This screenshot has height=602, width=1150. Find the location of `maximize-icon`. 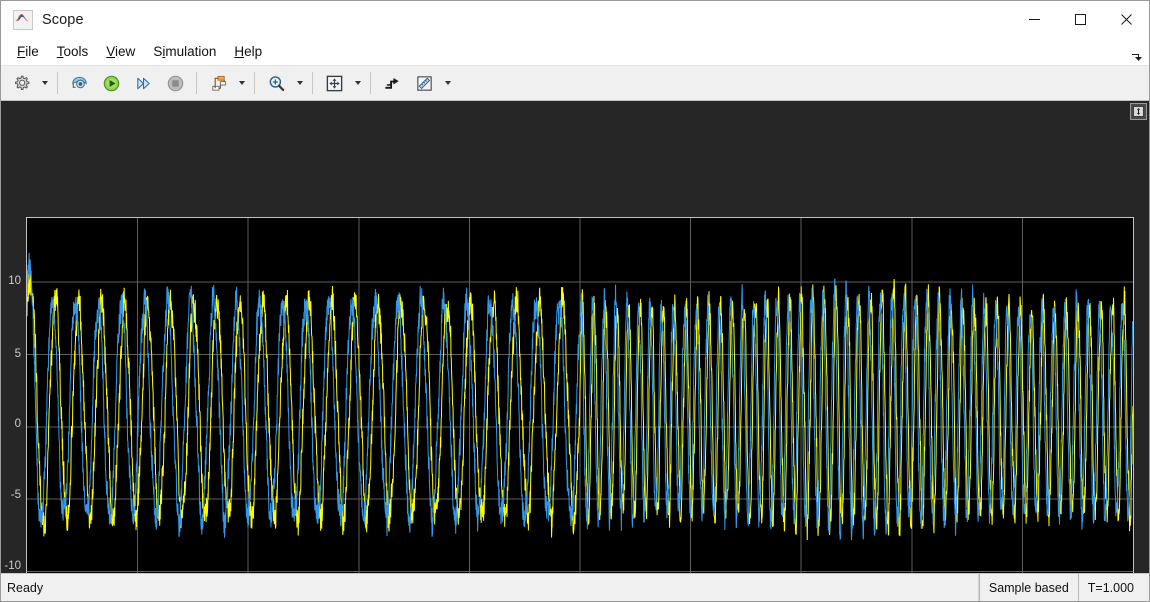

maximize-icon is located at coordinates (1080, 19).